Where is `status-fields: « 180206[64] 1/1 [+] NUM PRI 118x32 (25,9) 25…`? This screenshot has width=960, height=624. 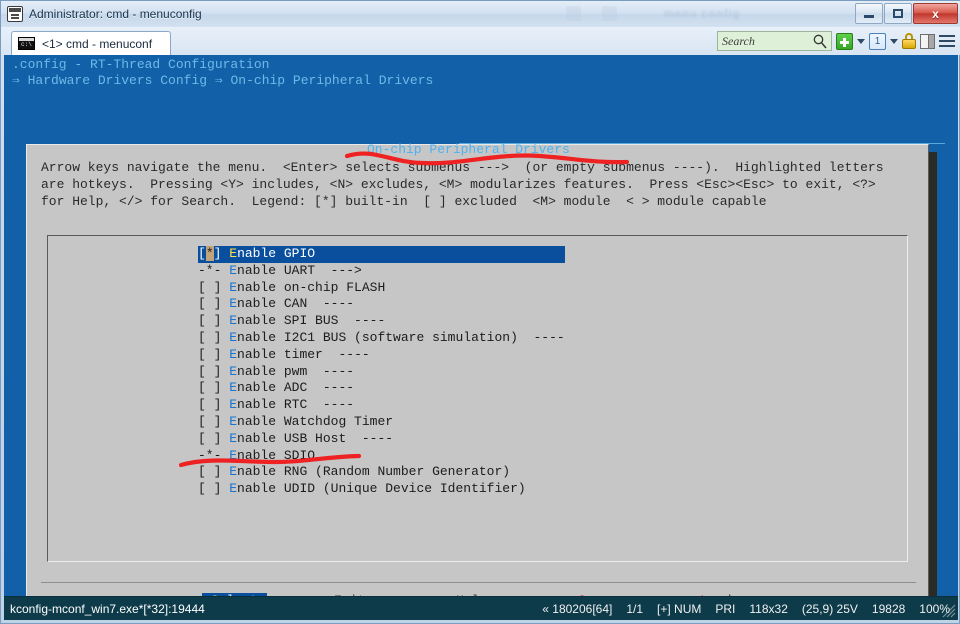 status-fields: « 180206[64] 1/1 [+] NUM PRI 118x32 (25,9) 25… is located at coordinates (746, 609).